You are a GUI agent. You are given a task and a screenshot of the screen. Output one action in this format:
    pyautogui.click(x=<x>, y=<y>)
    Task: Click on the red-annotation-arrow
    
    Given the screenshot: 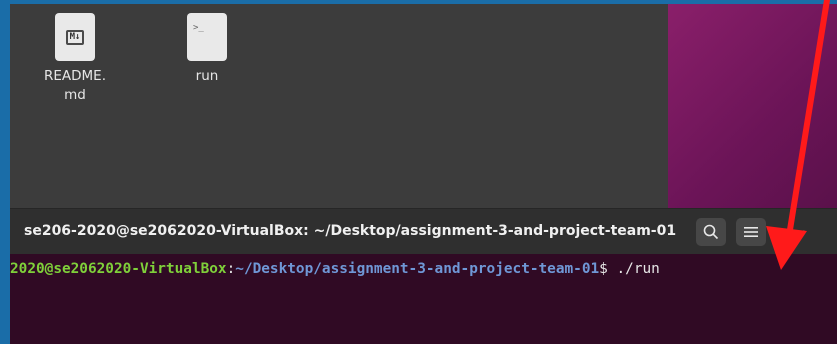 What is the action you would take?
    pyautogui.click(x=798, y=135)
    